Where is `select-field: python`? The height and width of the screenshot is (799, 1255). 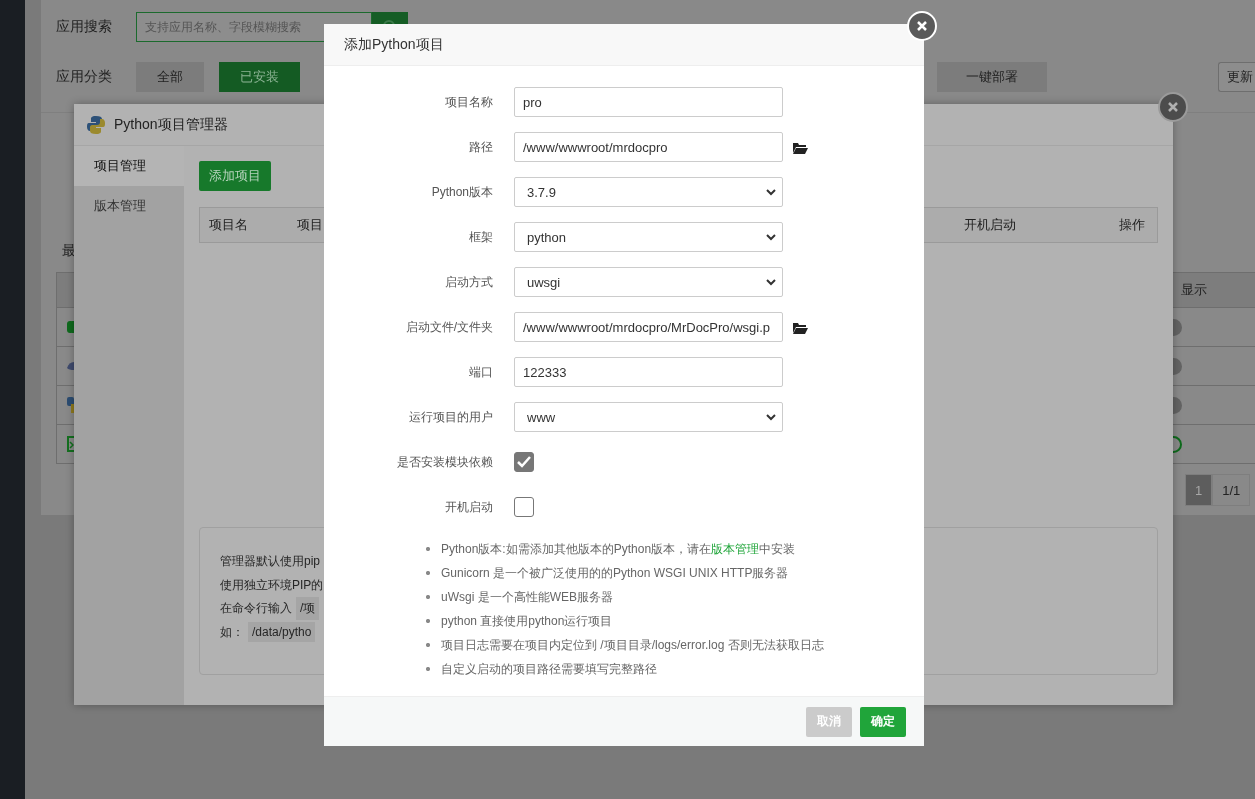 select-field: python is located at coordinates (648, 237).